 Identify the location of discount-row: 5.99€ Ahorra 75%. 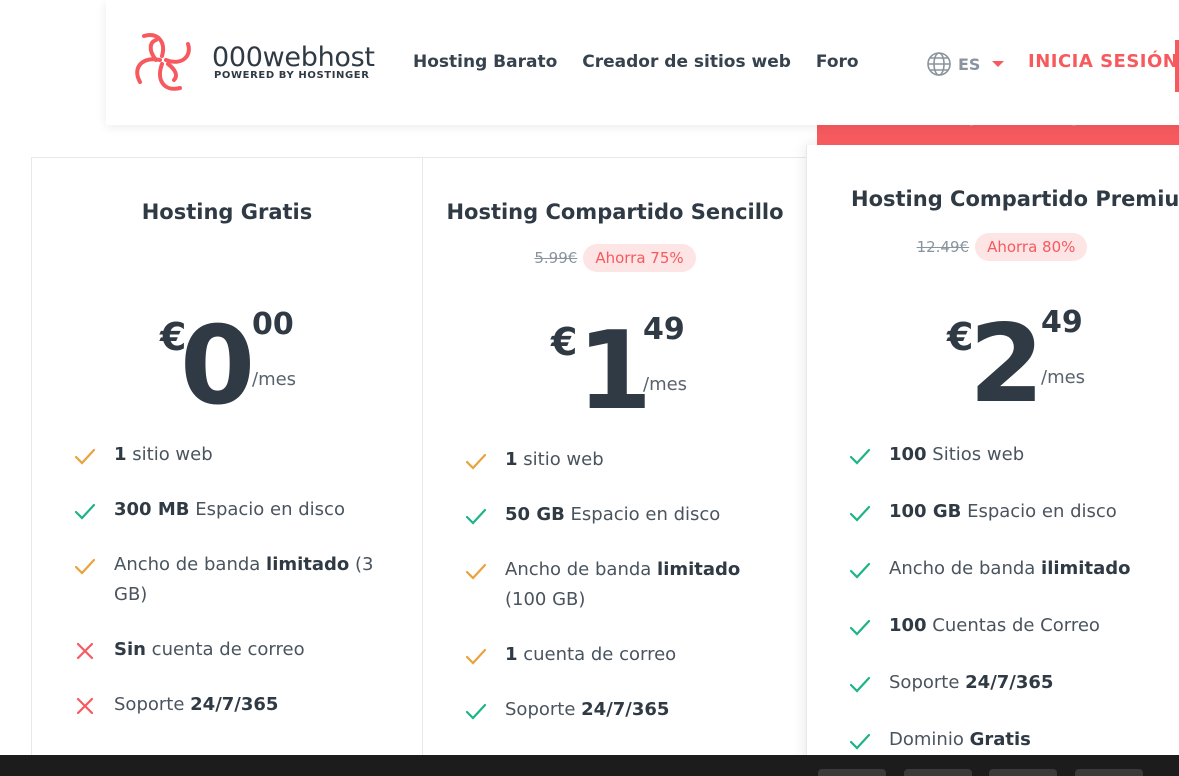
(615, 258).